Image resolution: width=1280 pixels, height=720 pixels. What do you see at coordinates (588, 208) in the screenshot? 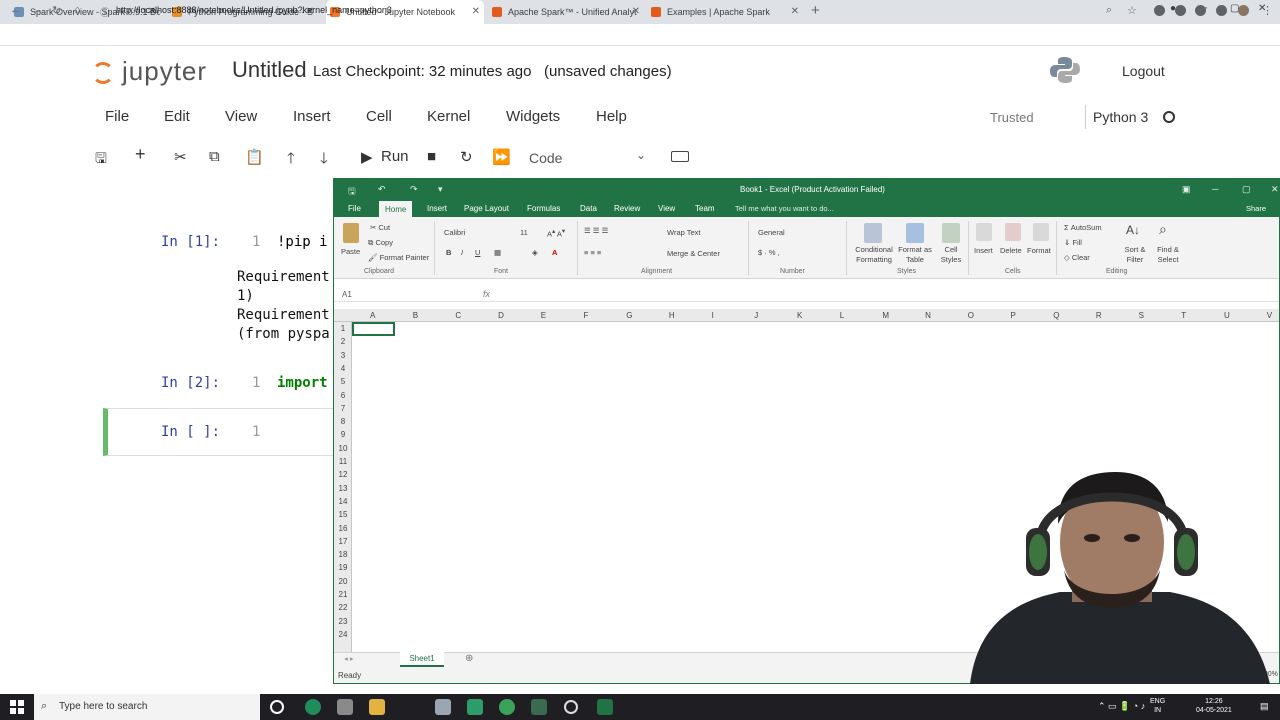
I see `ribbon-tab-data: Data` at bounding box center [588, 208].